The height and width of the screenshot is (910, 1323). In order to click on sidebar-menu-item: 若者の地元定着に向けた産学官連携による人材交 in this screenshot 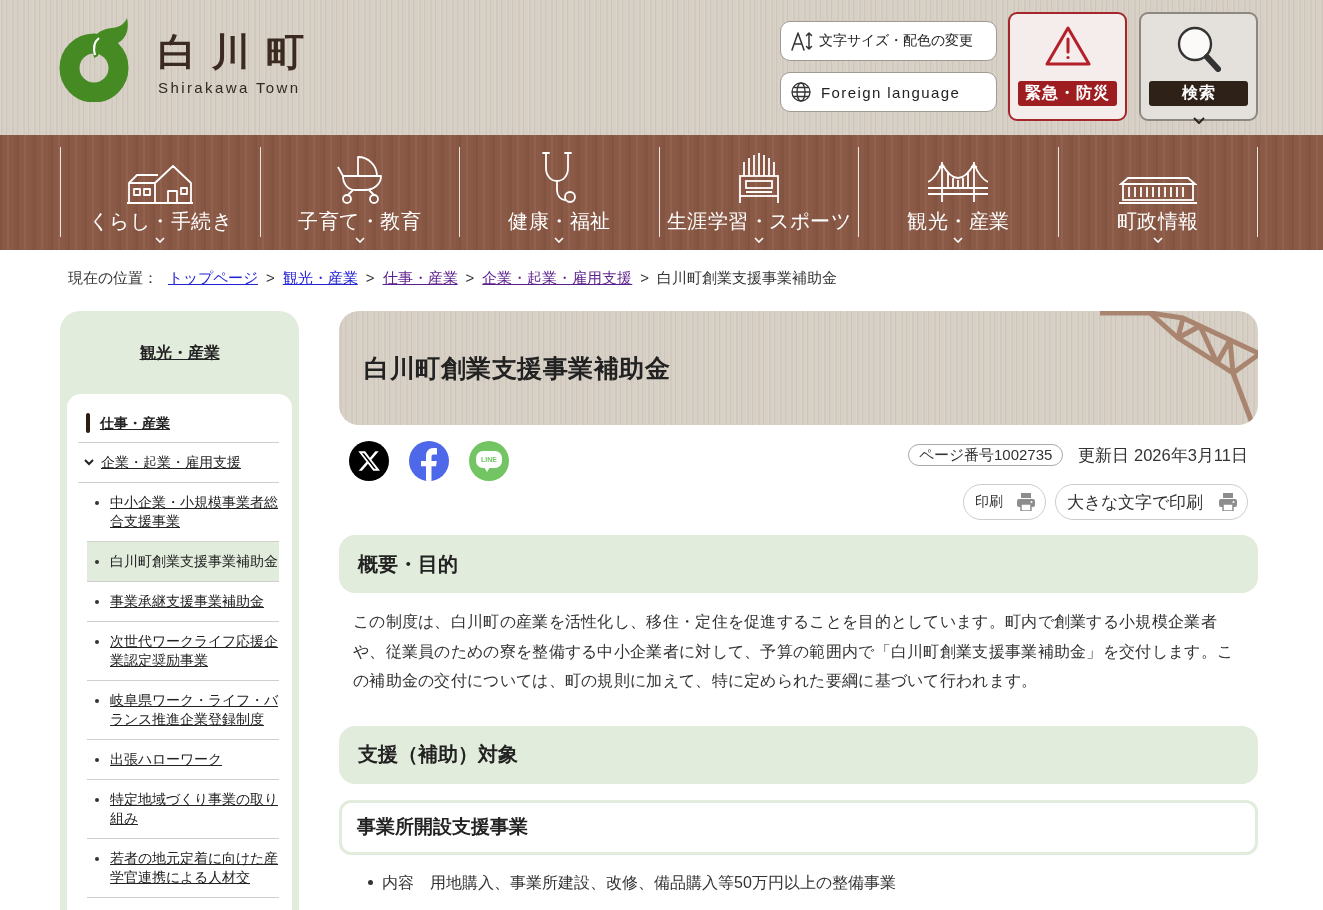, I will do `click(183, 868)`.